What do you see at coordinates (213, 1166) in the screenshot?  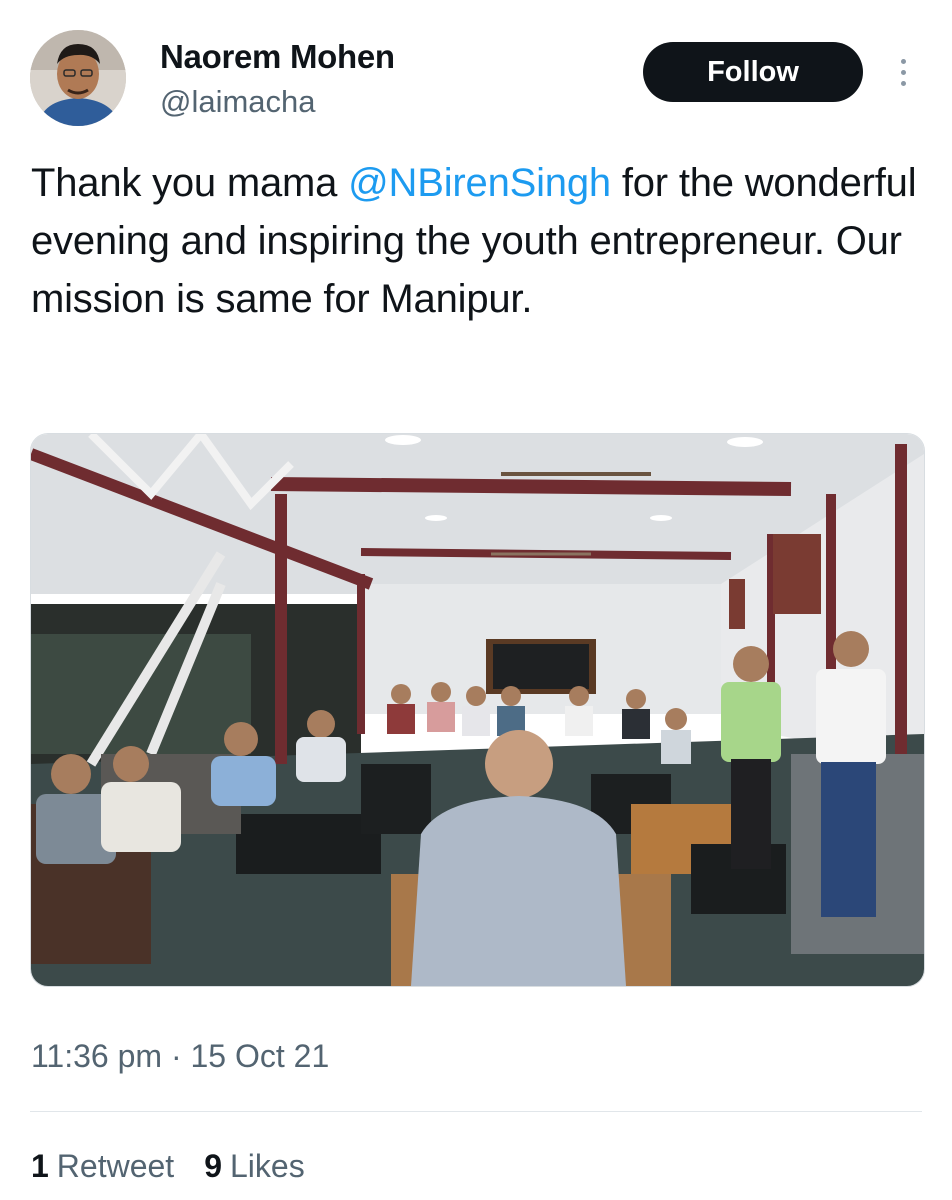 I see `likes-count: 9` at bounding box center [213, 1166].